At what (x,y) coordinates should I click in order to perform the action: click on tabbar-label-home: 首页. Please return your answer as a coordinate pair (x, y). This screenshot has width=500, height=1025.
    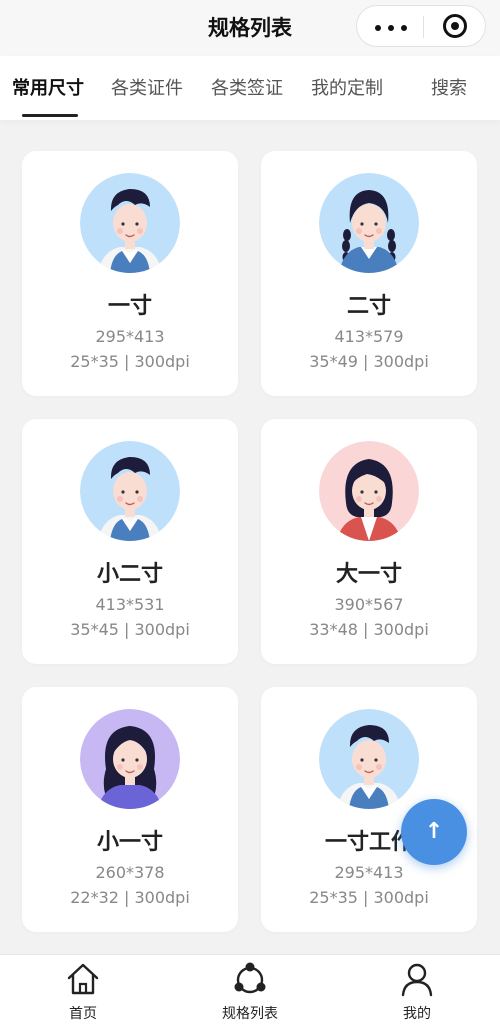
    Looking at the image, I should click on (83, 1014).